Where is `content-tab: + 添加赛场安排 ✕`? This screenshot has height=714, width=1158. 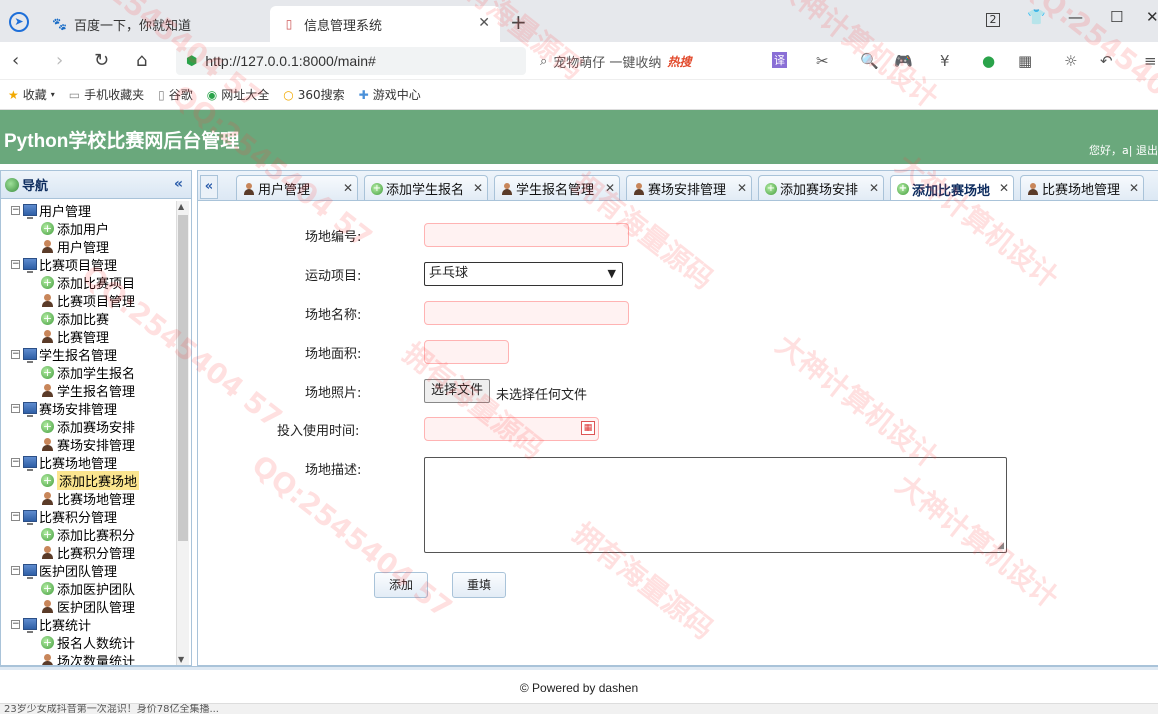
content-tab: + 添加赛场安排 ✕ is located at coordinates (821, 187).